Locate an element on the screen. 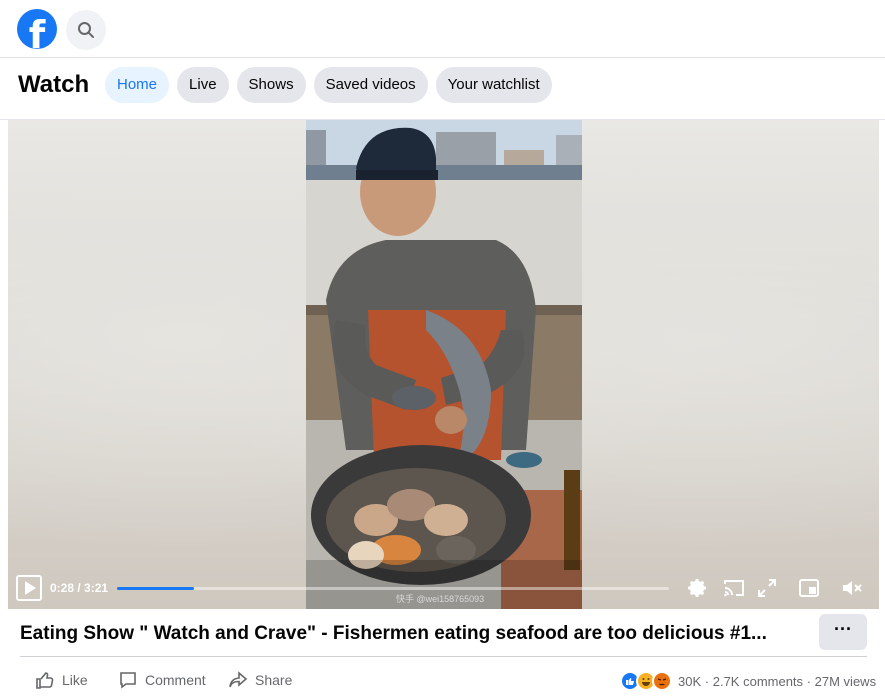 Image resolution: width=885 pixels, height=696 pixels. tab-home: Home is located at coordinates (137, 85).